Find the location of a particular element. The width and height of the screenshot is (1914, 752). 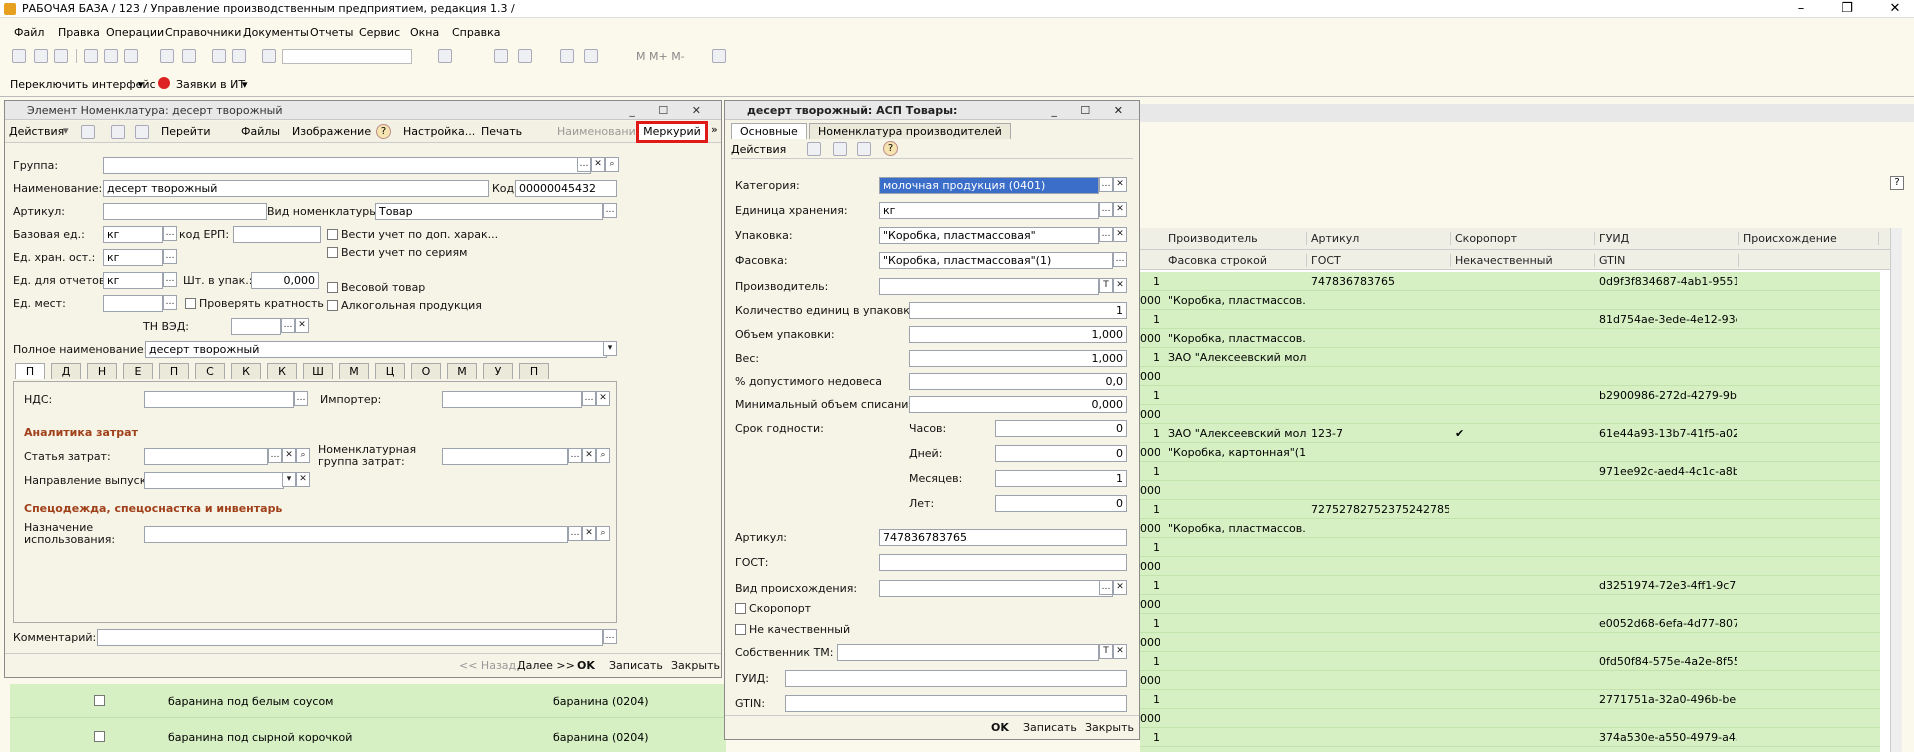

find-icon is located at coordinates (445, 56).